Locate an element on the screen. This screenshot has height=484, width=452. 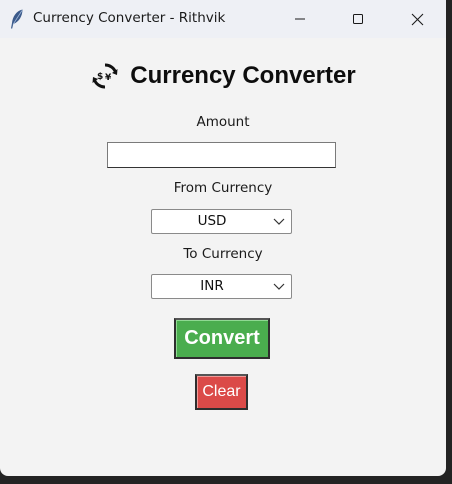
minimize-button is located at coordinates (300, 19).